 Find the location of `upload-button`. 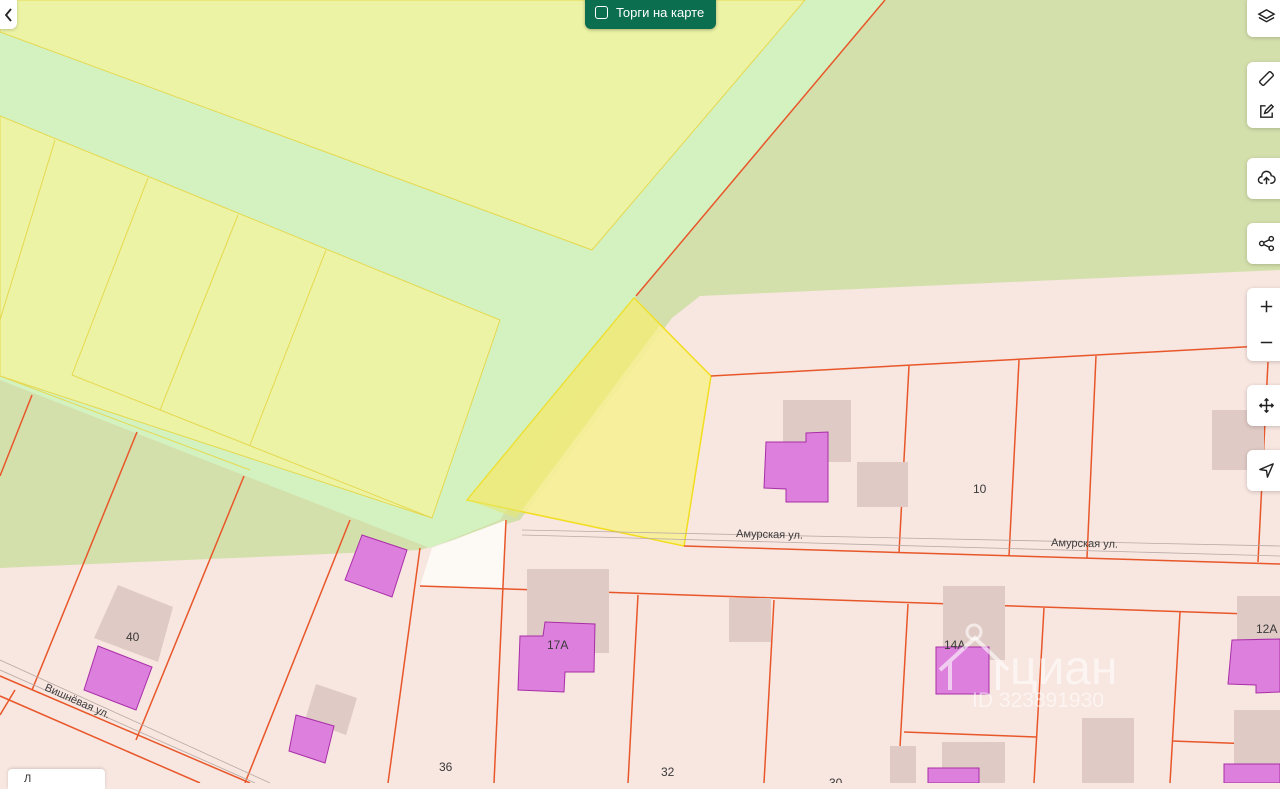

upload-button is located at coordinates (1263, 178).